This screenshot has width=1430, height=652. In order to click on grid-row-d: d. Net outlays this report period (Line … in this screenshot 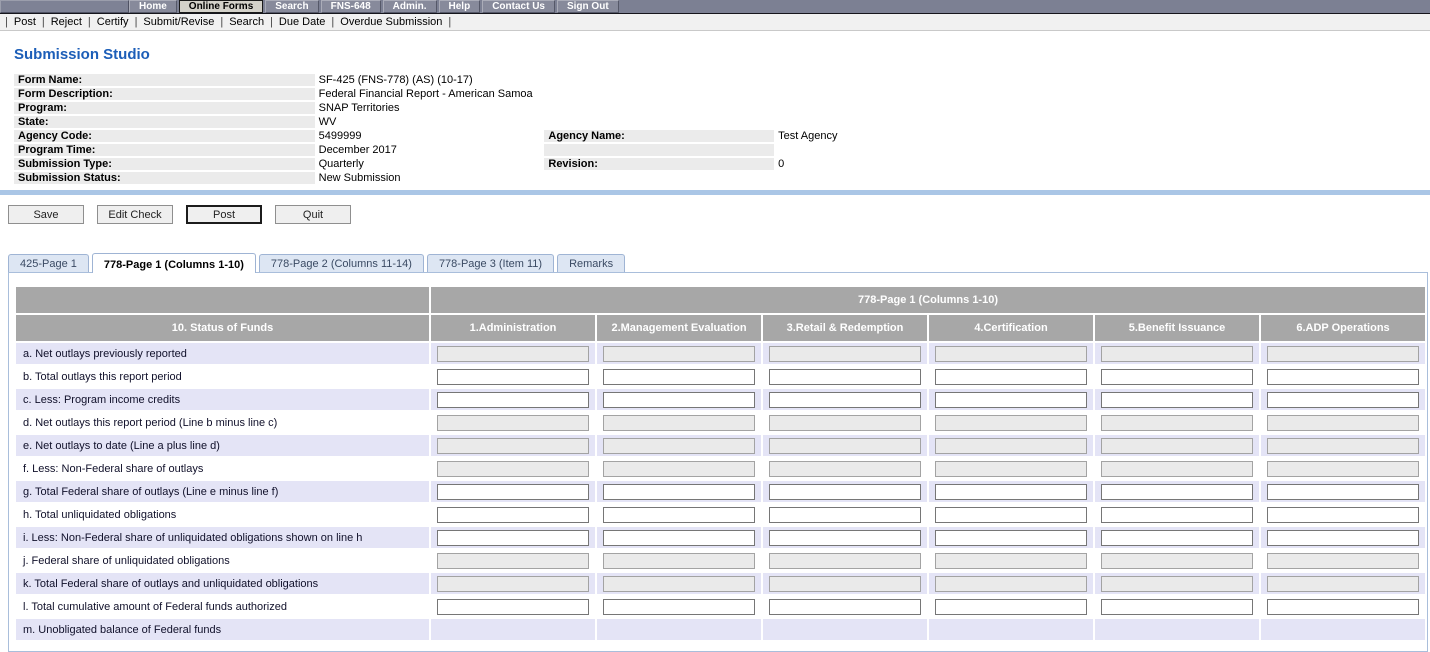, I will do `click(720, 422)`.